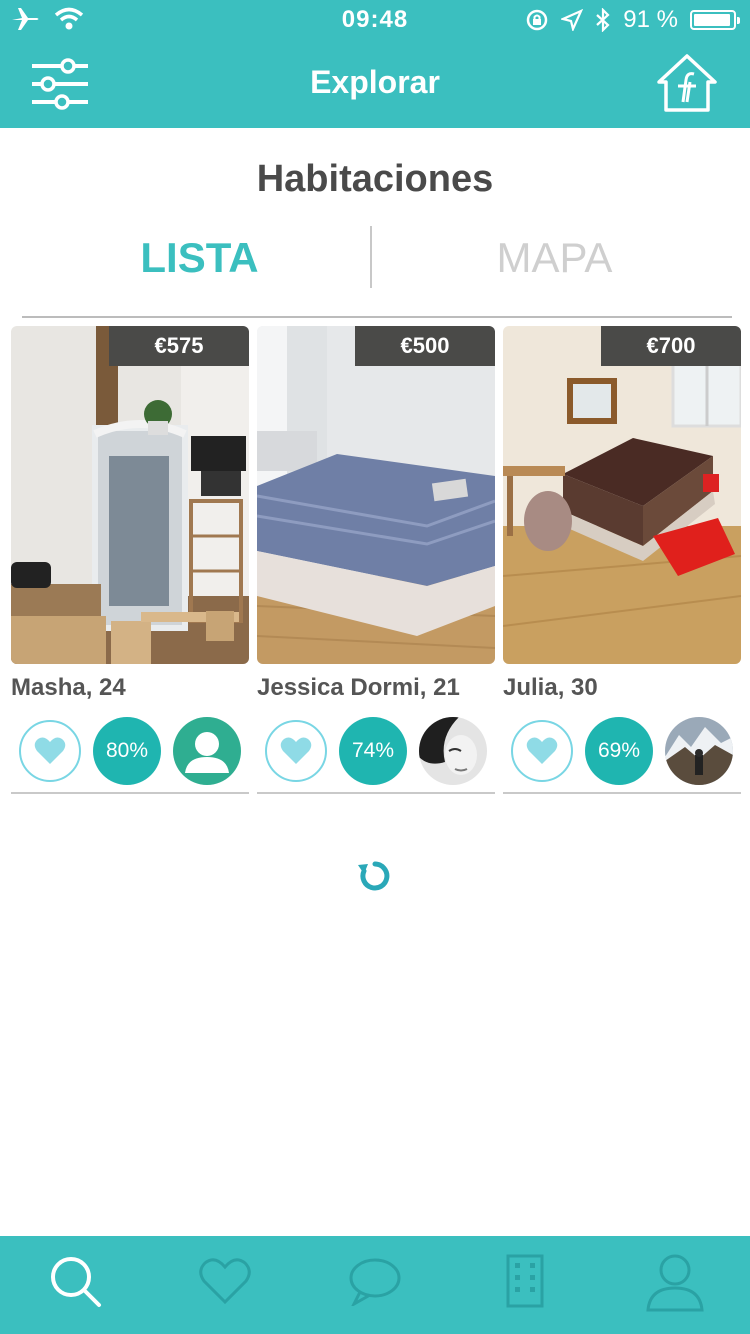 The image size is (750, 1334). I want to click on nav-title: Explorar, so click(375, 82).